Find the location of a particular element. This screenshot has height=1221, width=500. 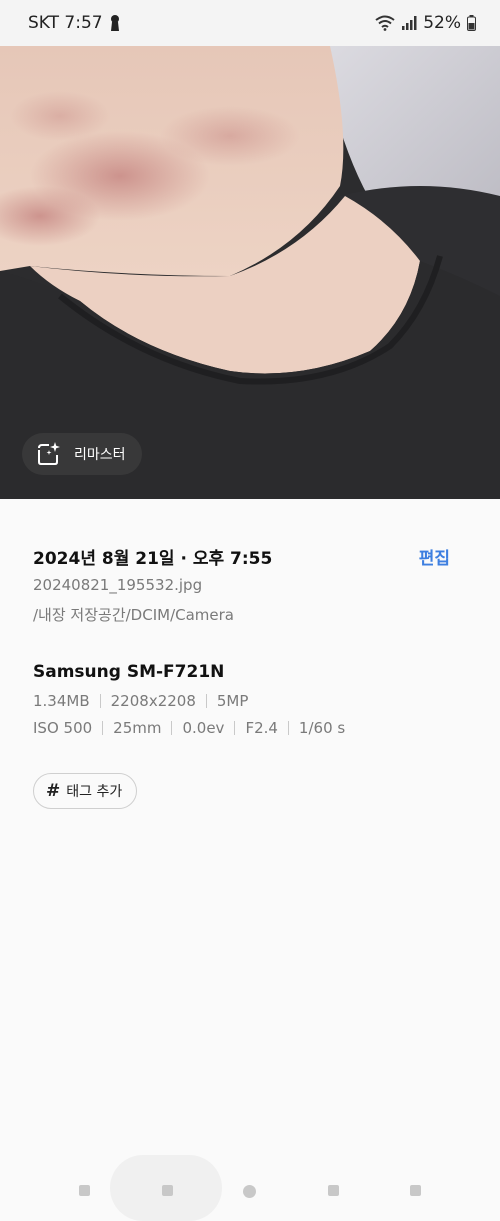

edit-button: 편집 is located at coordinates (434, 556).